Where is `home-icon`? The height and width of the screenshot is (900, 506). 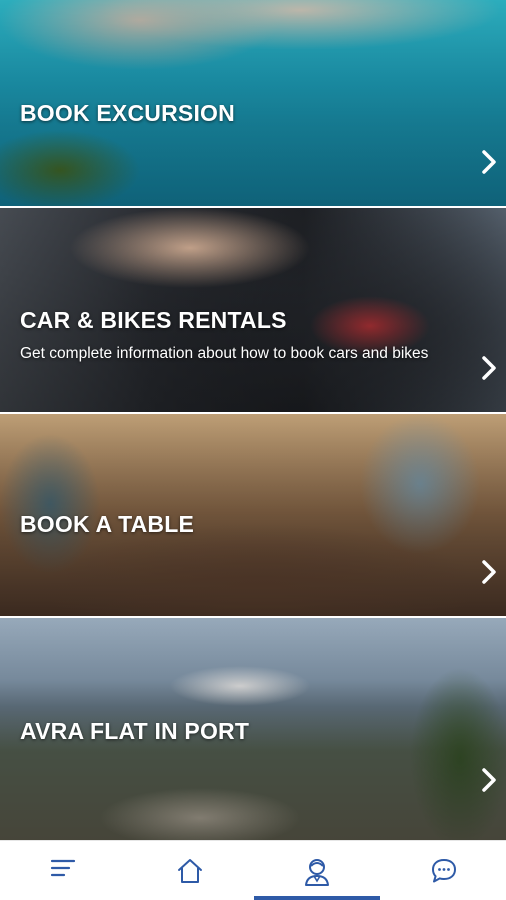 home-icon is located at coordinates (190, 871).